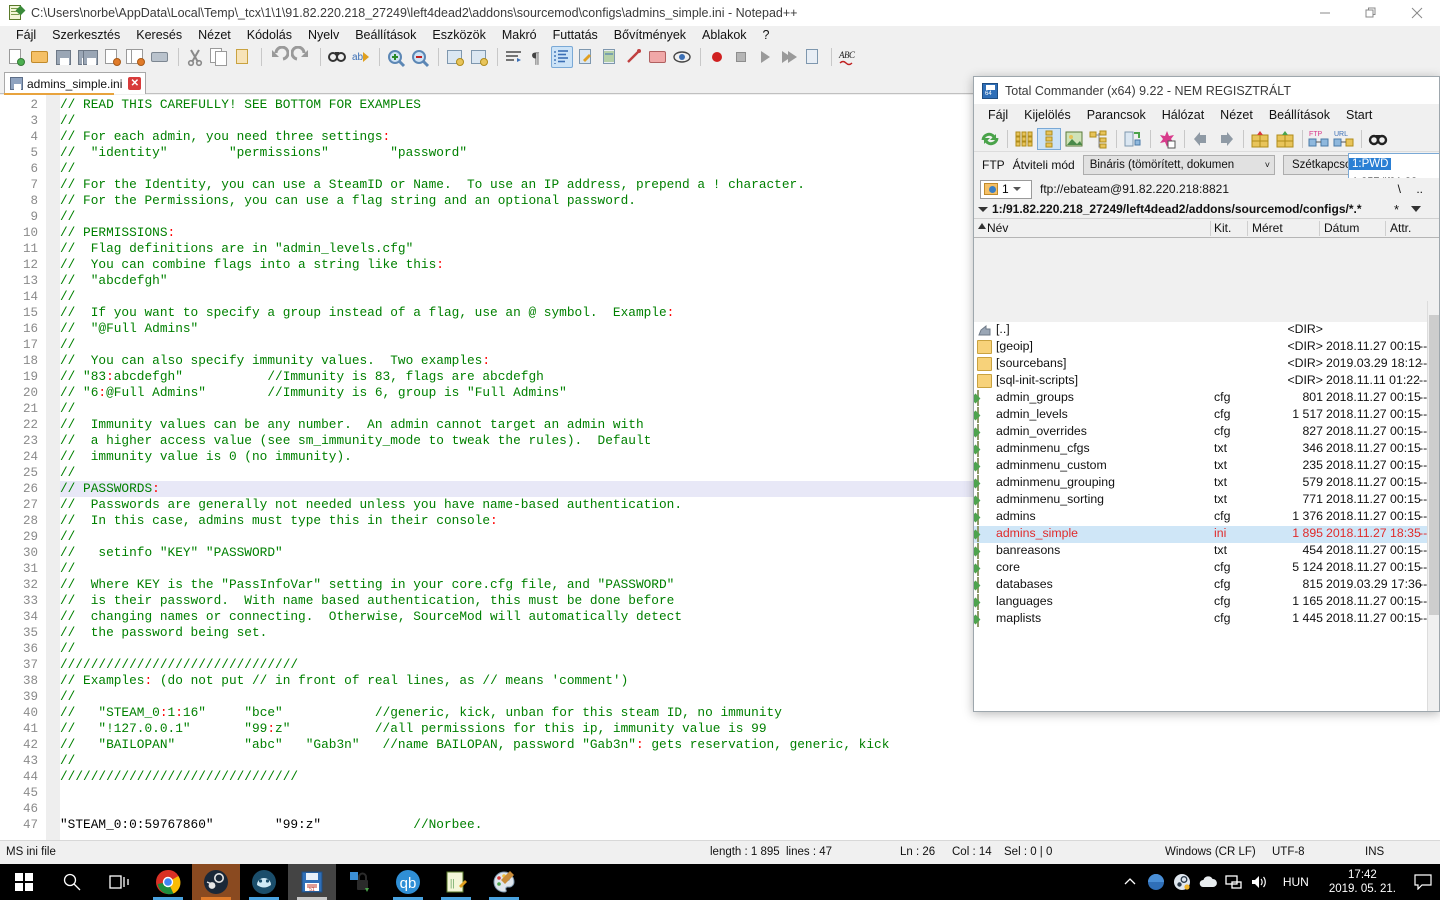 This screenshot has width=1440, height=900. I want to click on menu-help: ?, so click(766, 35).